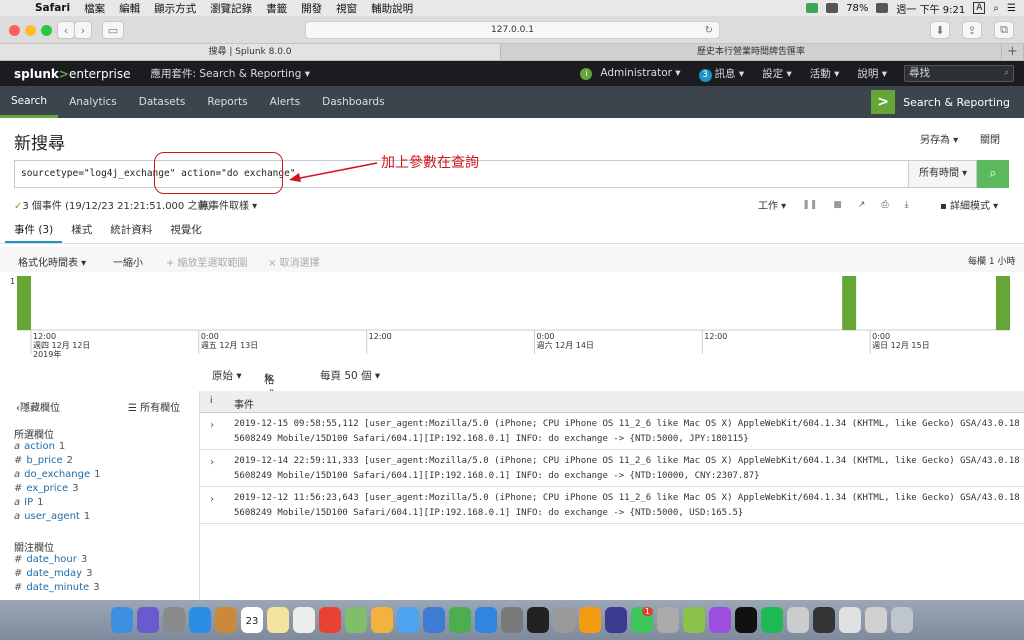 This screenshot has width=1024, height=640. Describe the element at coordinates (777, 73) in the screenshot. I see `settings-menu: 設定 ▾` at that location.